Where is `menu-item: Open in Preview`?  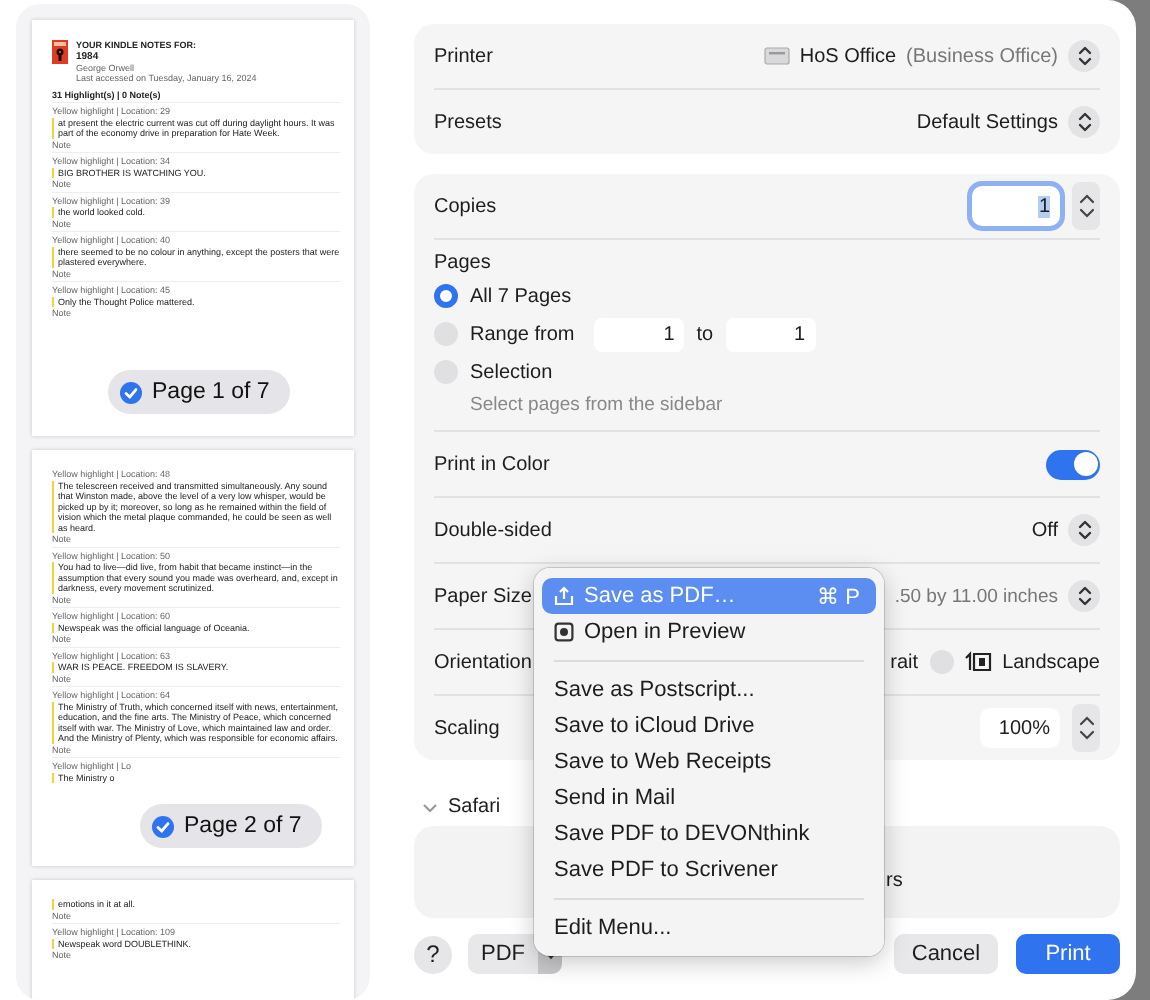
menu-item: Open in Preview is located at coordinates (709, 632).